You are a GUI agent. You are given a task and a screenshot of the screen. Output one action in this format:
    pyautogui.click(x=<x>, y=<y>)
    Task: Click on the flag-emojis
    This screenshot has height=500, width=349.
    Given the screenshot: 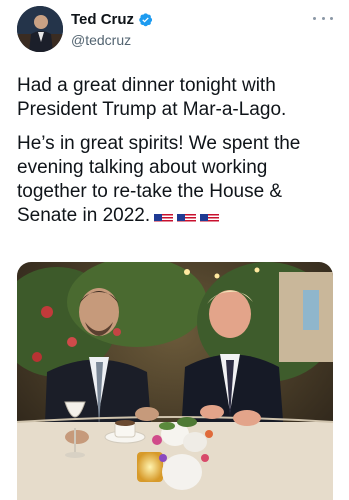 What is the action you would take?
    pyautogui.click(x=187, y=216)
    